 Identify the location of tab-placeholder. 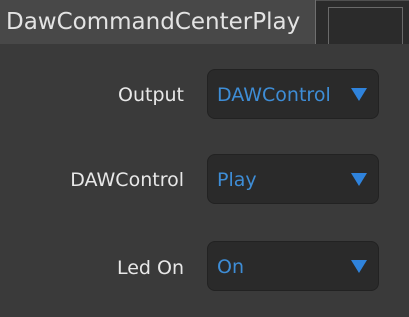
(365, 25).